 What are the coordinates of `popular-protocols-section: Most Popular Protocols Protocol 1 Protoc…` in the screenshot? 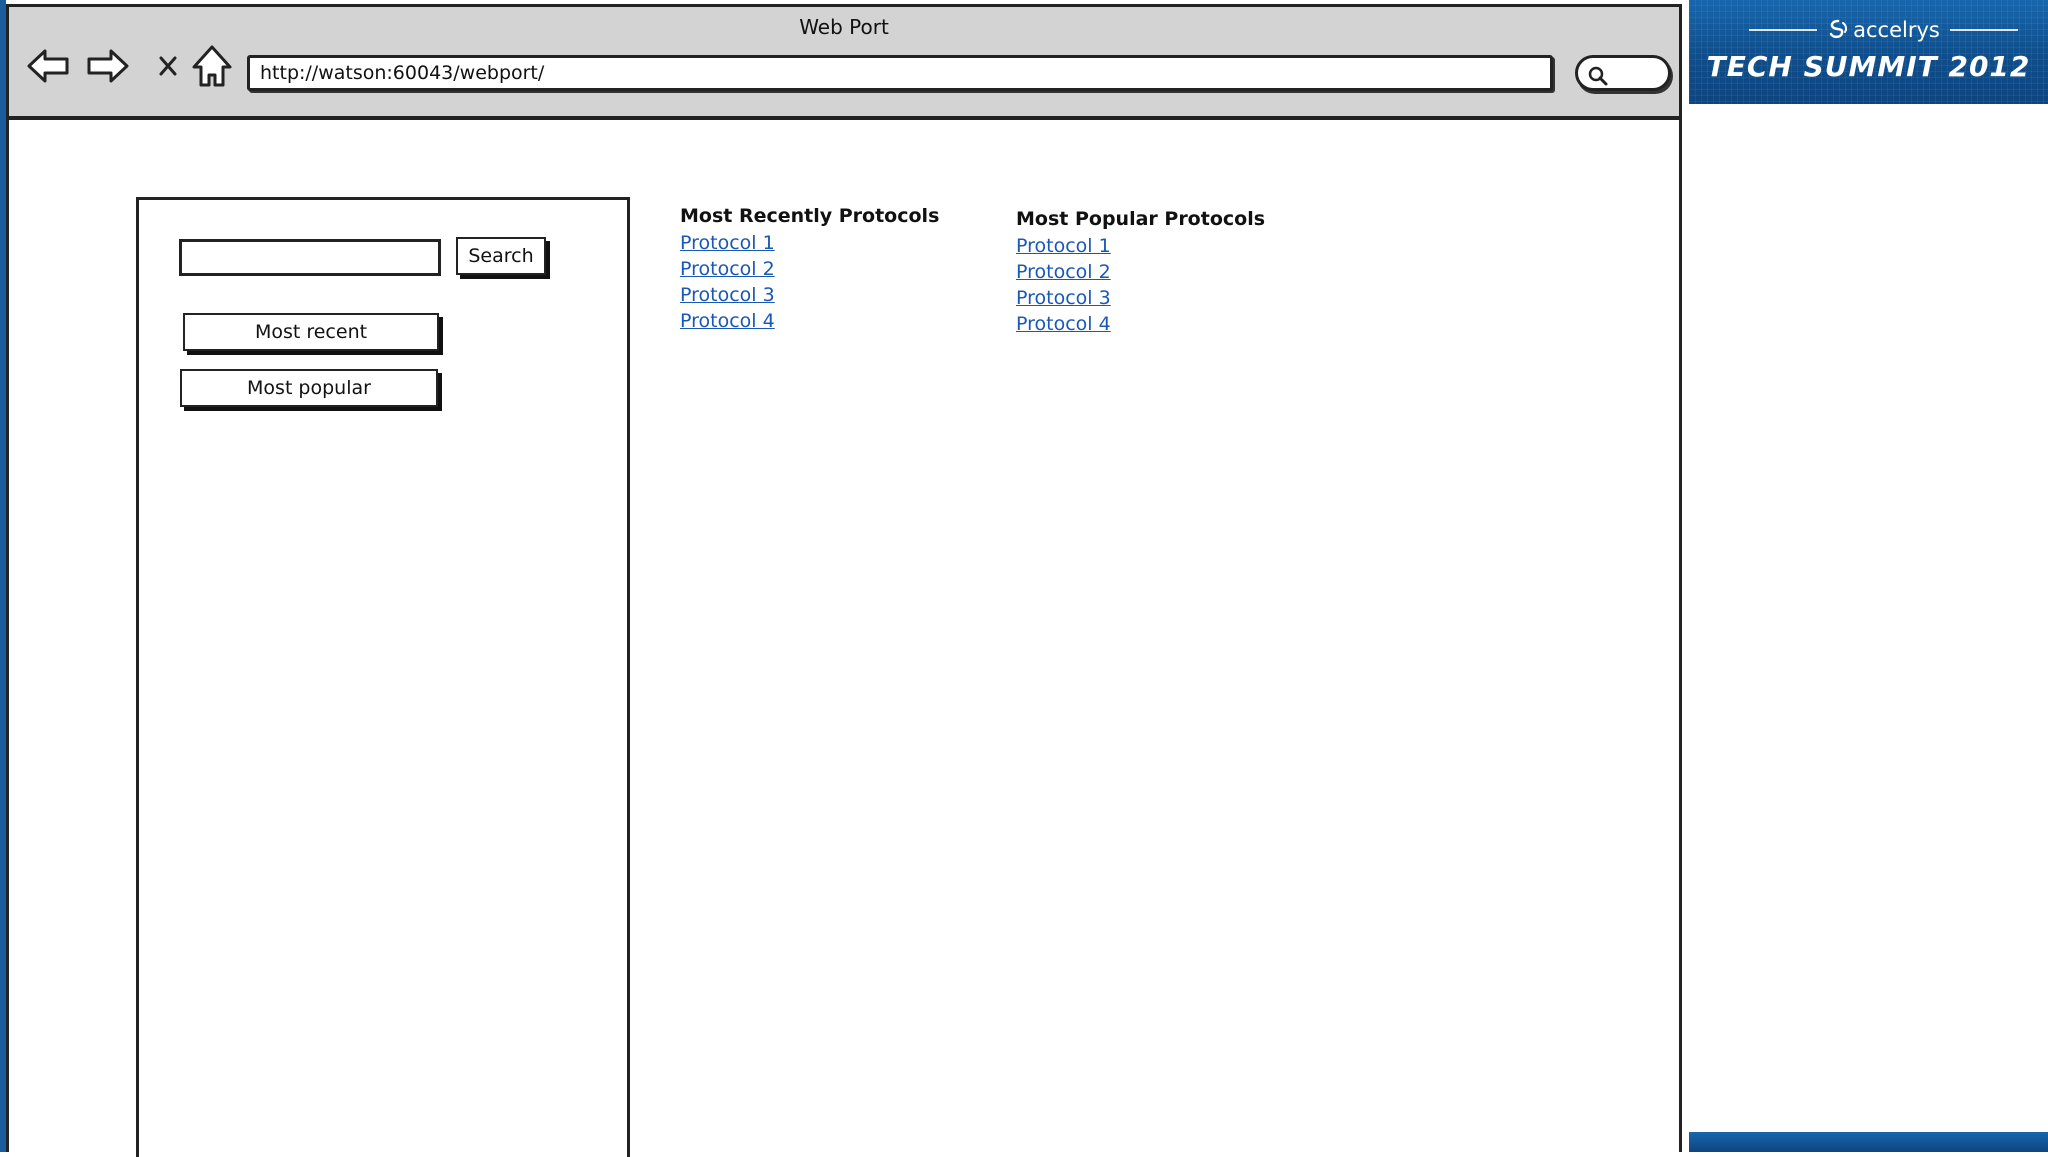 It's located at (1140, 273).